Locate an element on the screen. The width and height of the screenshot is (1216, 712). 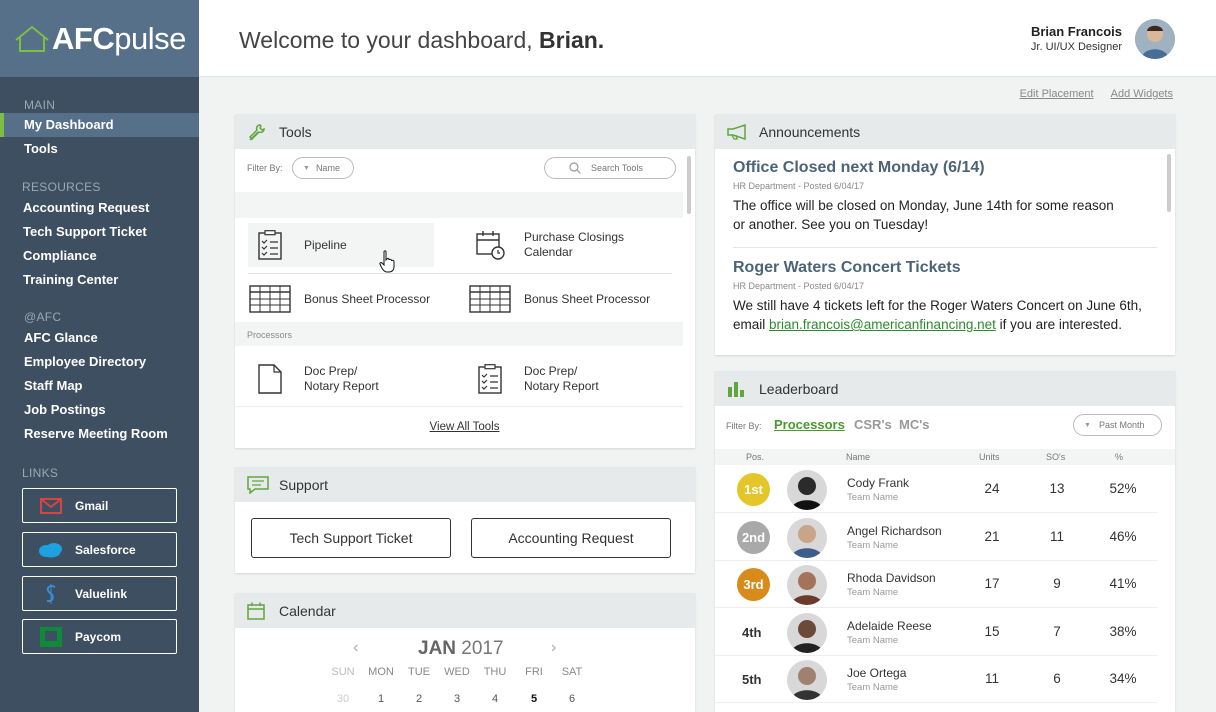
tab-mcs: MC's is located at coordinates (914, 424).